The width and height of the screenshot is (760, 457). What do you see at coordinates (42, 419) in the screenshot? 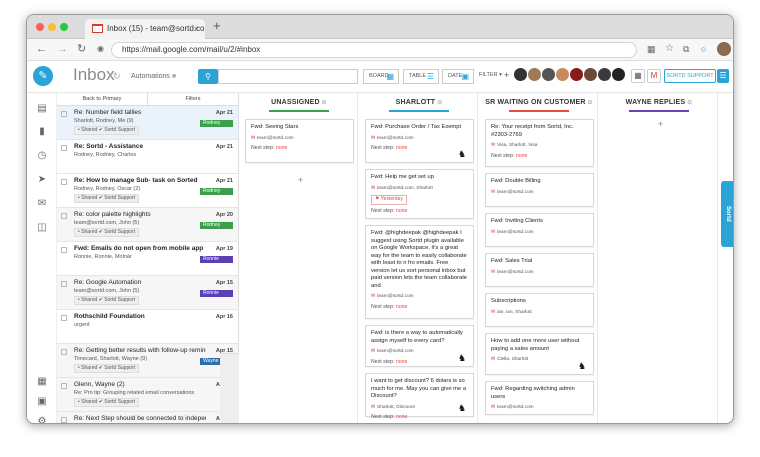
I see `settings-gear-icon: ⚙` at bounding box center [42, 419].